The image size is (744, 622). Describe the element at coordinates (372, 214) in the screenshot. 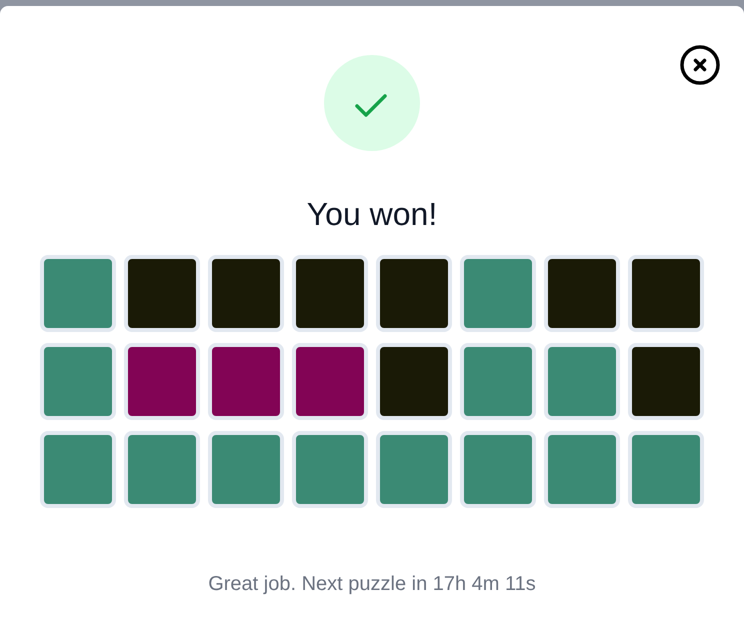

I see `result-title: You won!` at that location.